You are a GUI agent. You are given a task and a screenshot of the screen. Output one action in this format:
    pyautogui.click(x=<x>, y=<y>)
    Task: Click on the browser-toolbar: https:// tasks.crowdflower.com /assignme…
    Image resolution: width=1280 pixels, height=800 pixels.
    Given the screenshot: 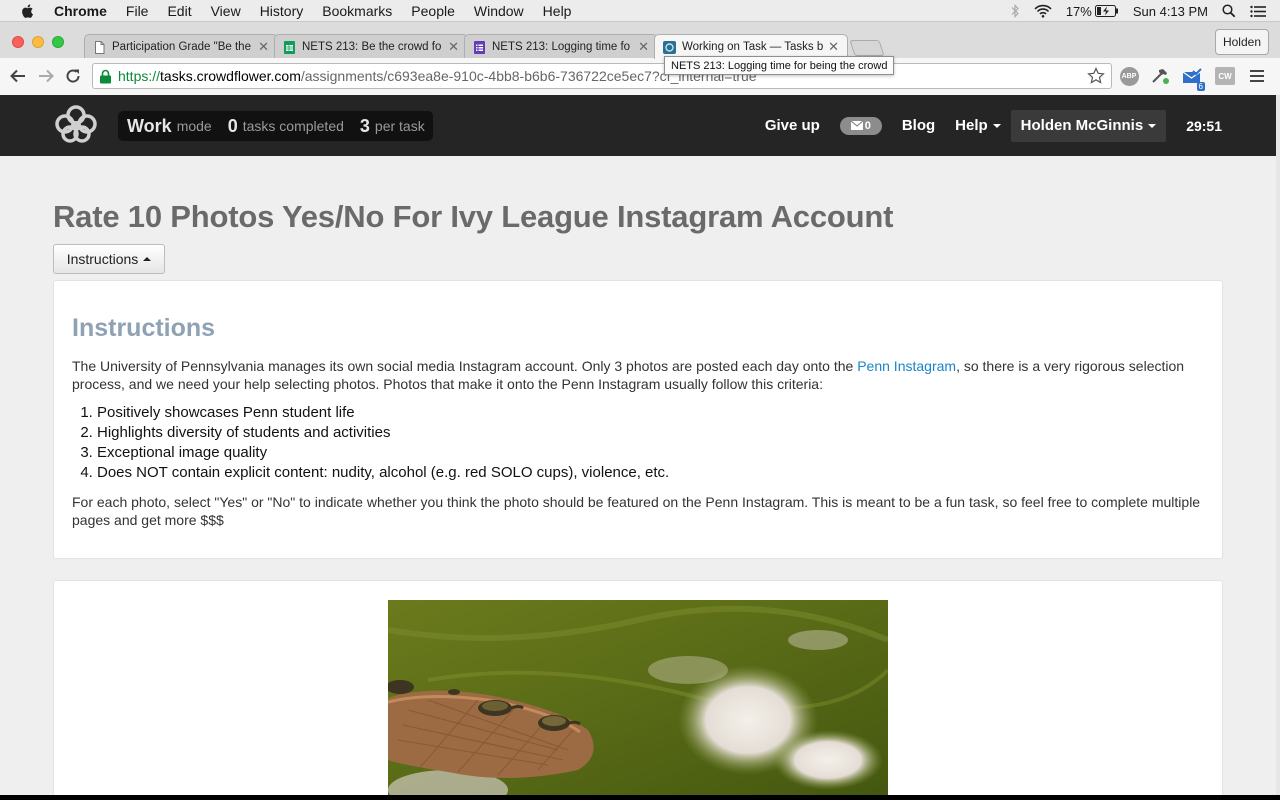 What is the action you would take?
    pyautogui.click(x=640, y=76)
    